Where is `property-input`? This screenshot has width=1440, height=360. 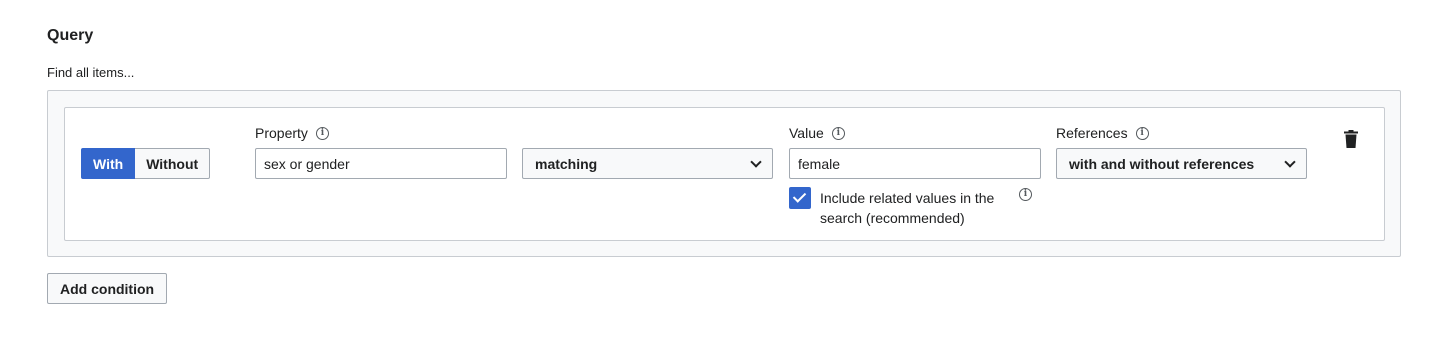
property-input is located at coordinates (381, 163).